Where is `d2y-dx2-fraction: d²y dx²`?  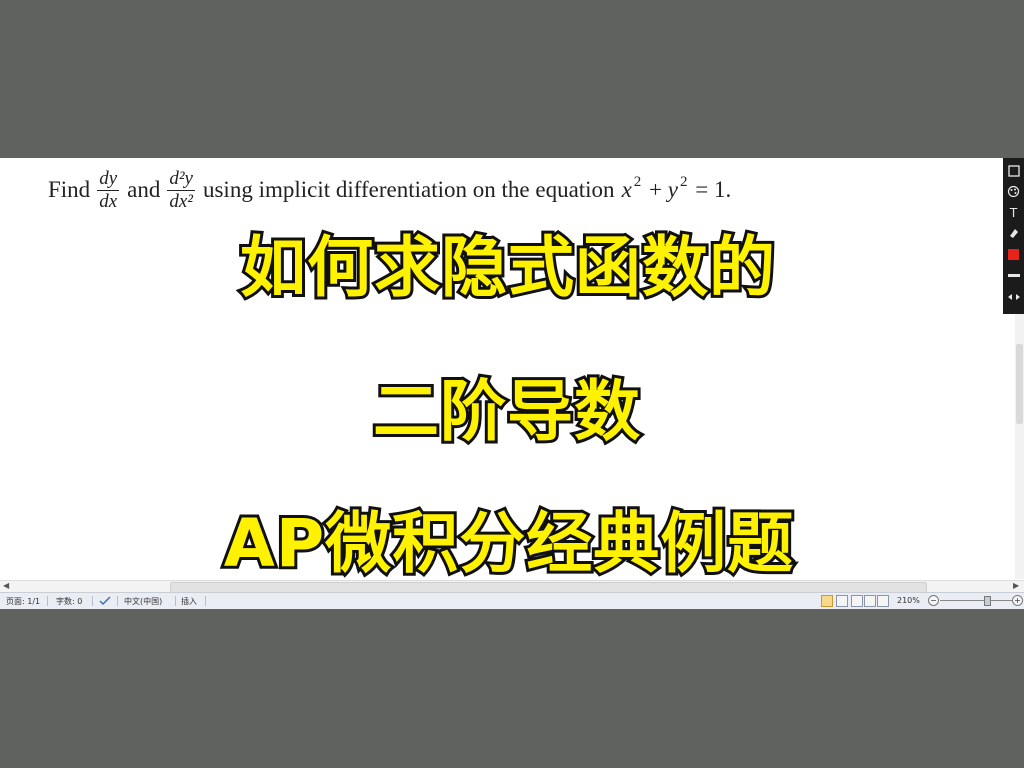 d2y-dx2-fraction: d²y dx² is located at coordinates (181, 190).